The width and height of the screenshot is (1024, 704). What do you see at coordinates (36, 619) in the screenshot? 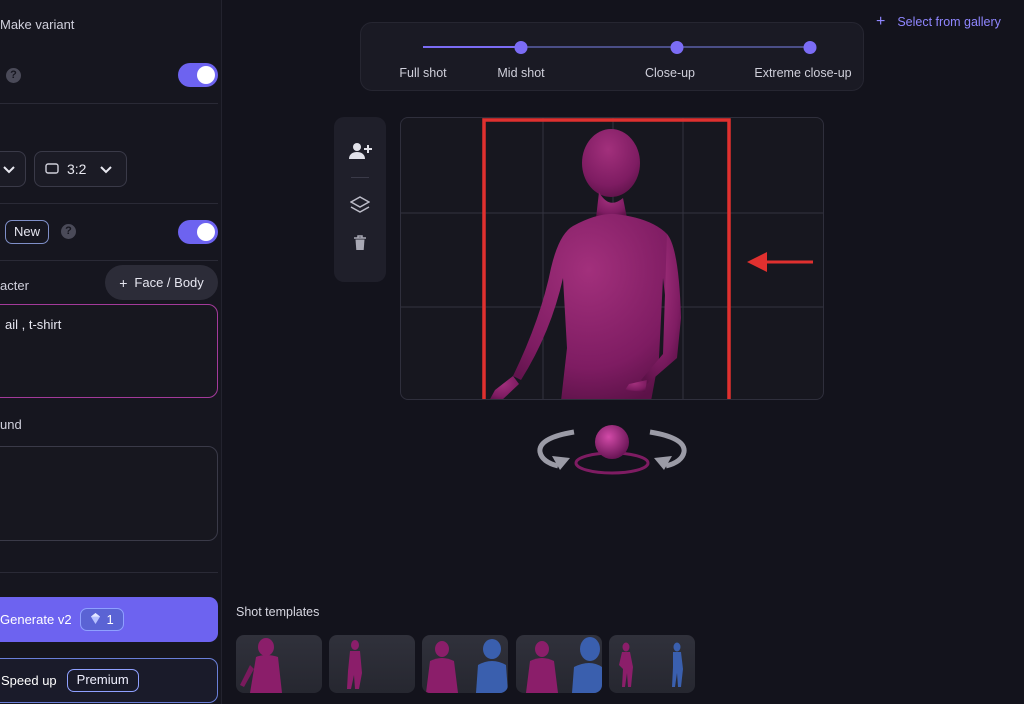
I see `generate-label: Generate v2` at bounding box center [36, 619].